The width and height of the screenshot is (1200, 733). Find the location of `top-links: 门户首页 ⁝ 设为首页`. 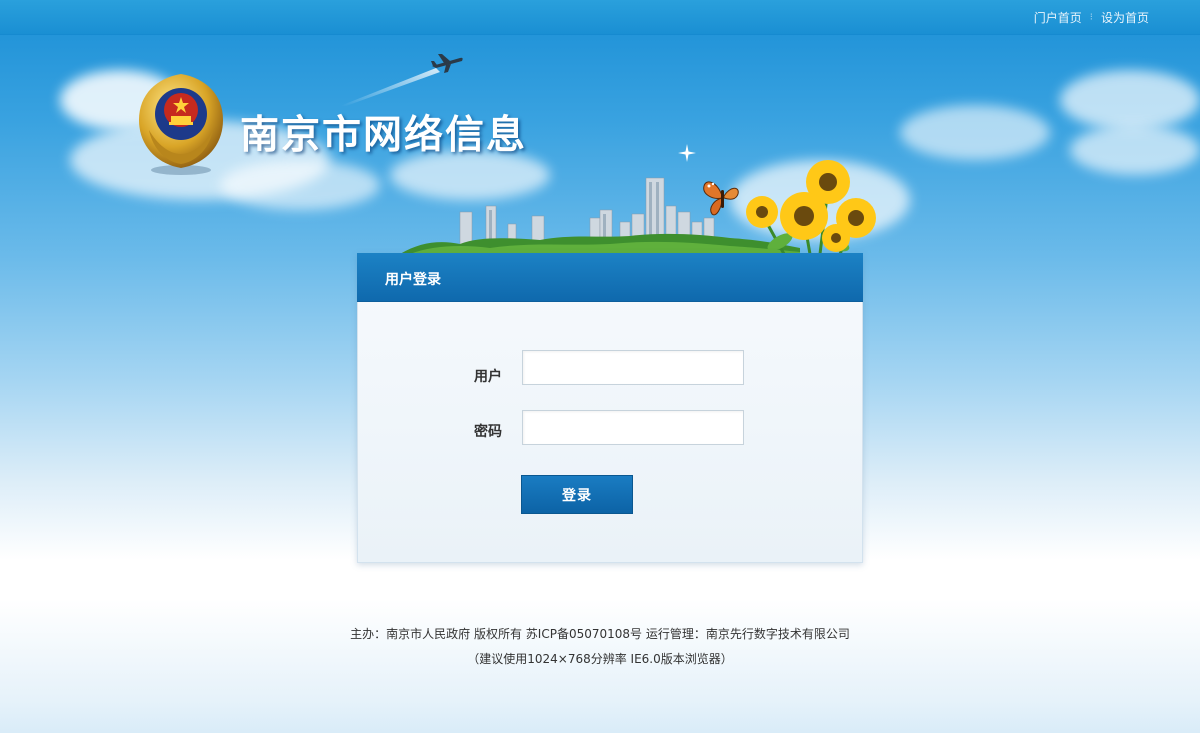

top-links: 门户首页 ⁝ 设为首页 is located at coordinates (1091, 17).